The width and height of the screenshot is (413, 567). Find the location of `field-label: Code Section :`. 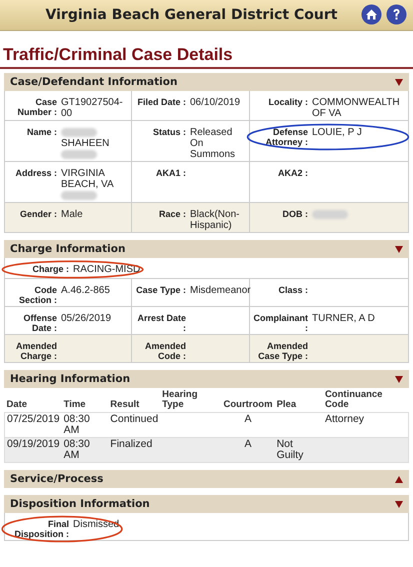

field-label: Code Section : is located at coordinates (37, 295).